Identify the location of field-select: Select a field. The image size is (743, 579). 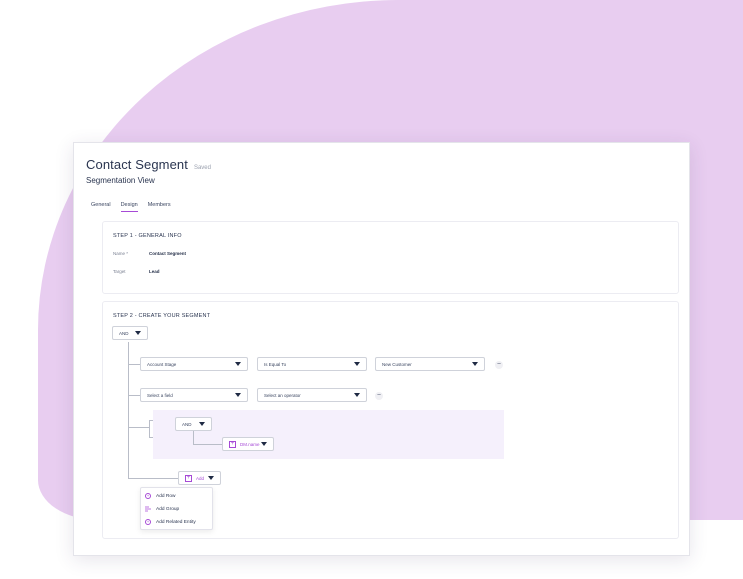
(194, 395).